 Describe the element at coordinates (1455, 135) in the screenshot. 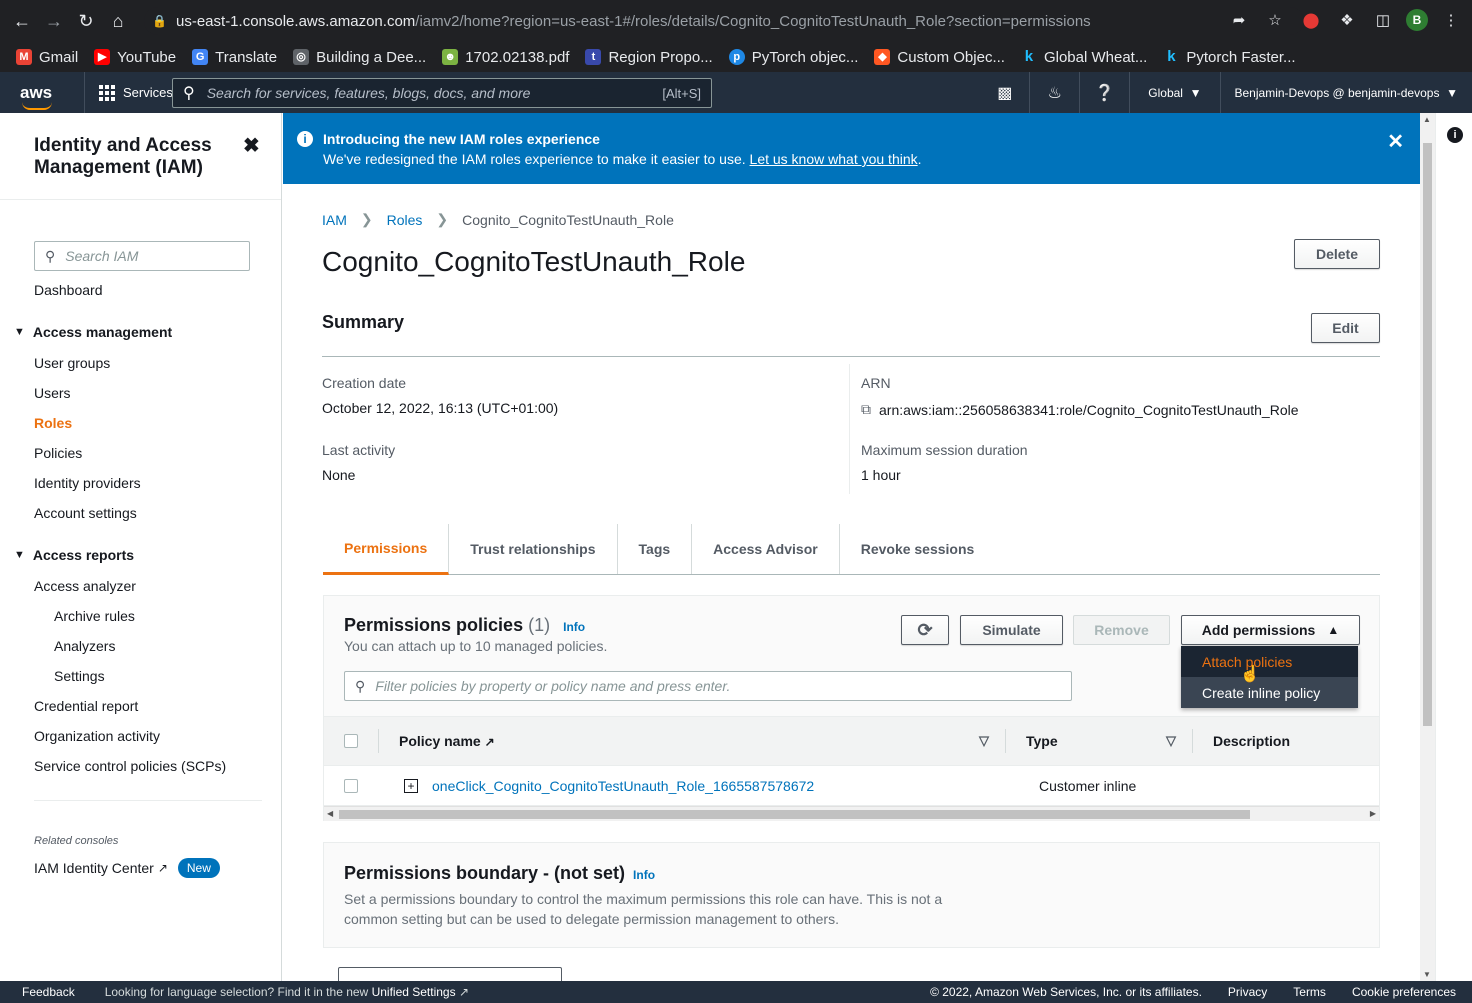

I see `info-icon: i` at that location.